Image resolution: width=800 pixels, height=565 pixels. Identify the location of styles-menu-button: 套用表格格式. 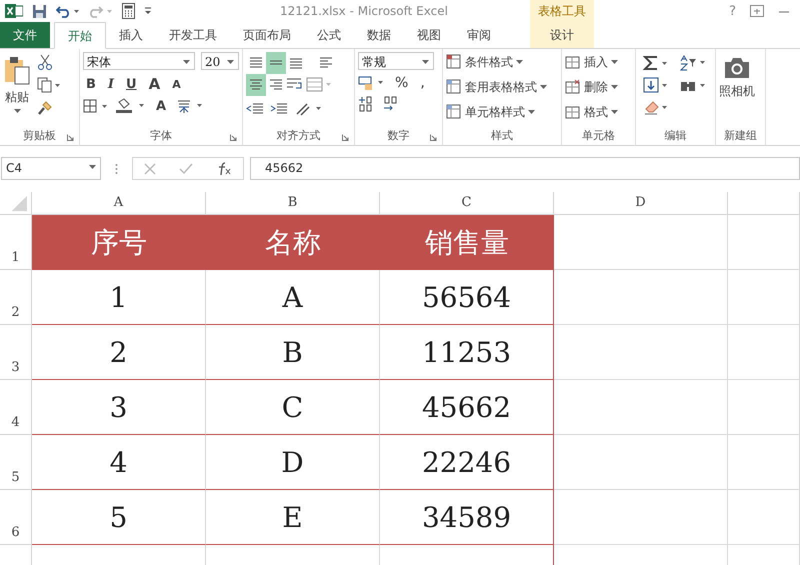
(502, 87).